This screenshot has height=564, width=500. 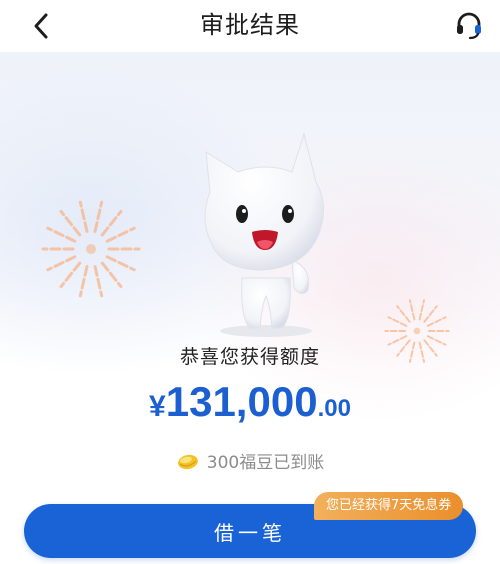 What do you see at coordinates (334, 408) in the screenshot?
I see `amount-decimal: .00` at bounding box center [334, 408].